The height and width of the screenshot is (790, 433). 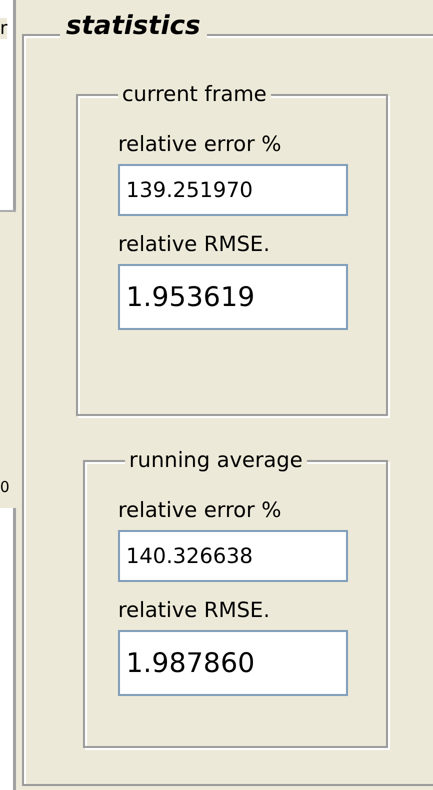 What do you see at coordinates (233, 663) in the screenshot?
I see `input-field: 1.987860` at bounding box center [233, 663].